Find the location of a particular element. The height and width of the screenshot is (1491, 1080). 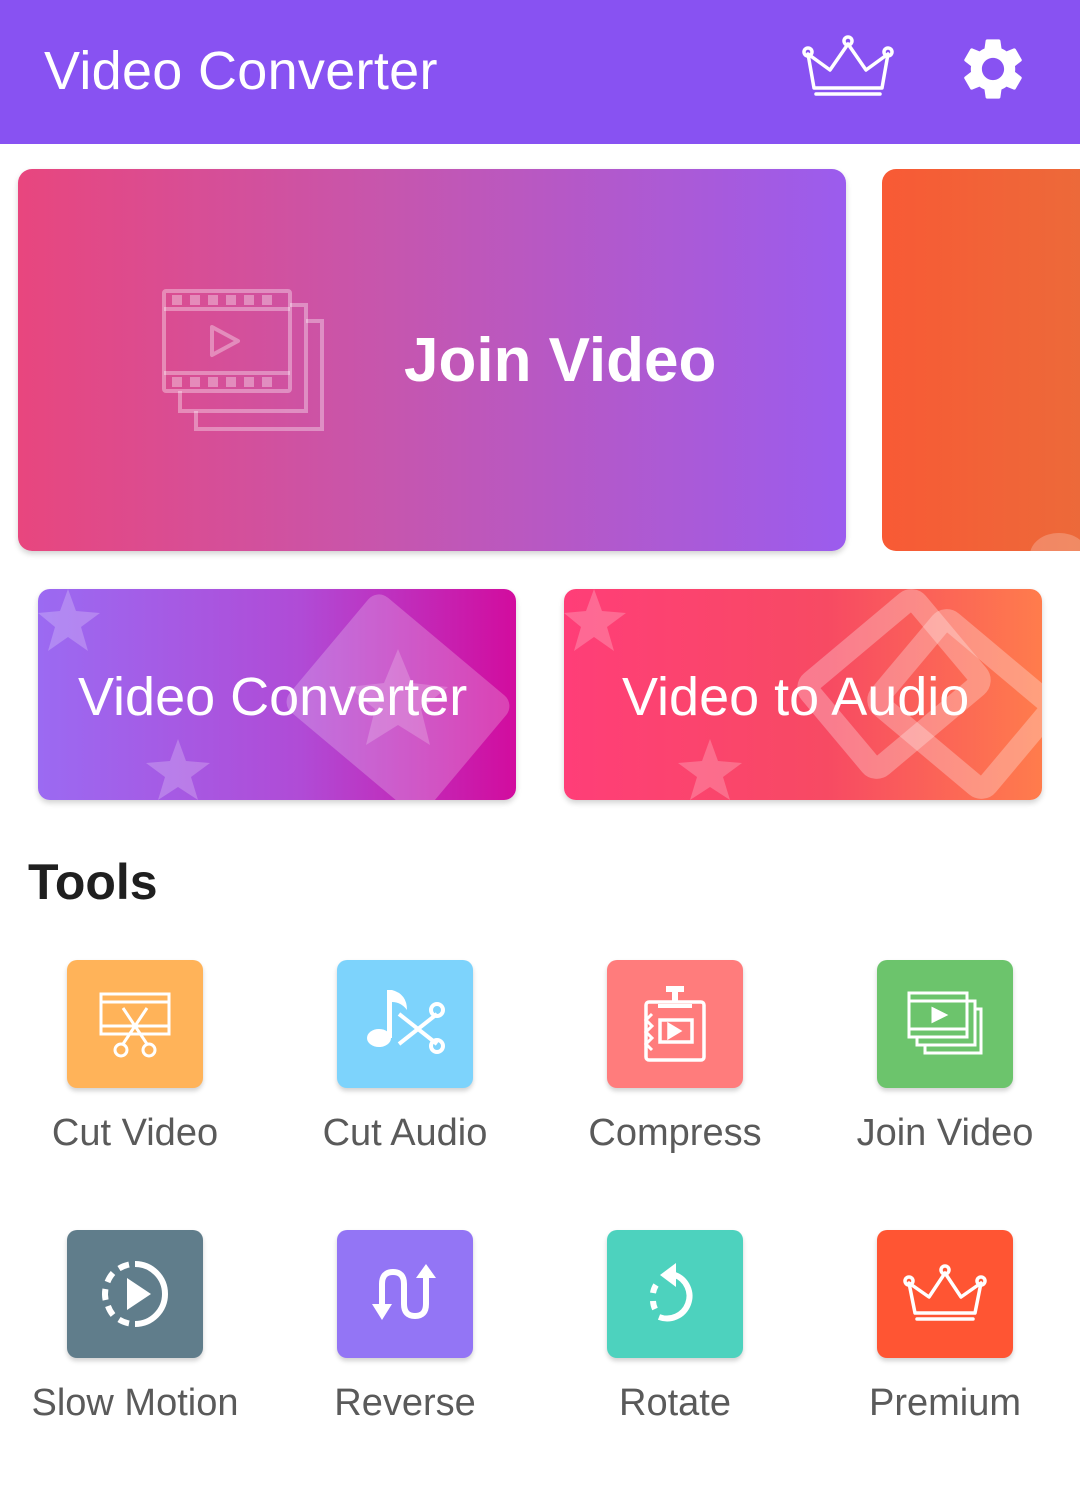

app-bar: Video Converter is located at coordinates (540, 72).